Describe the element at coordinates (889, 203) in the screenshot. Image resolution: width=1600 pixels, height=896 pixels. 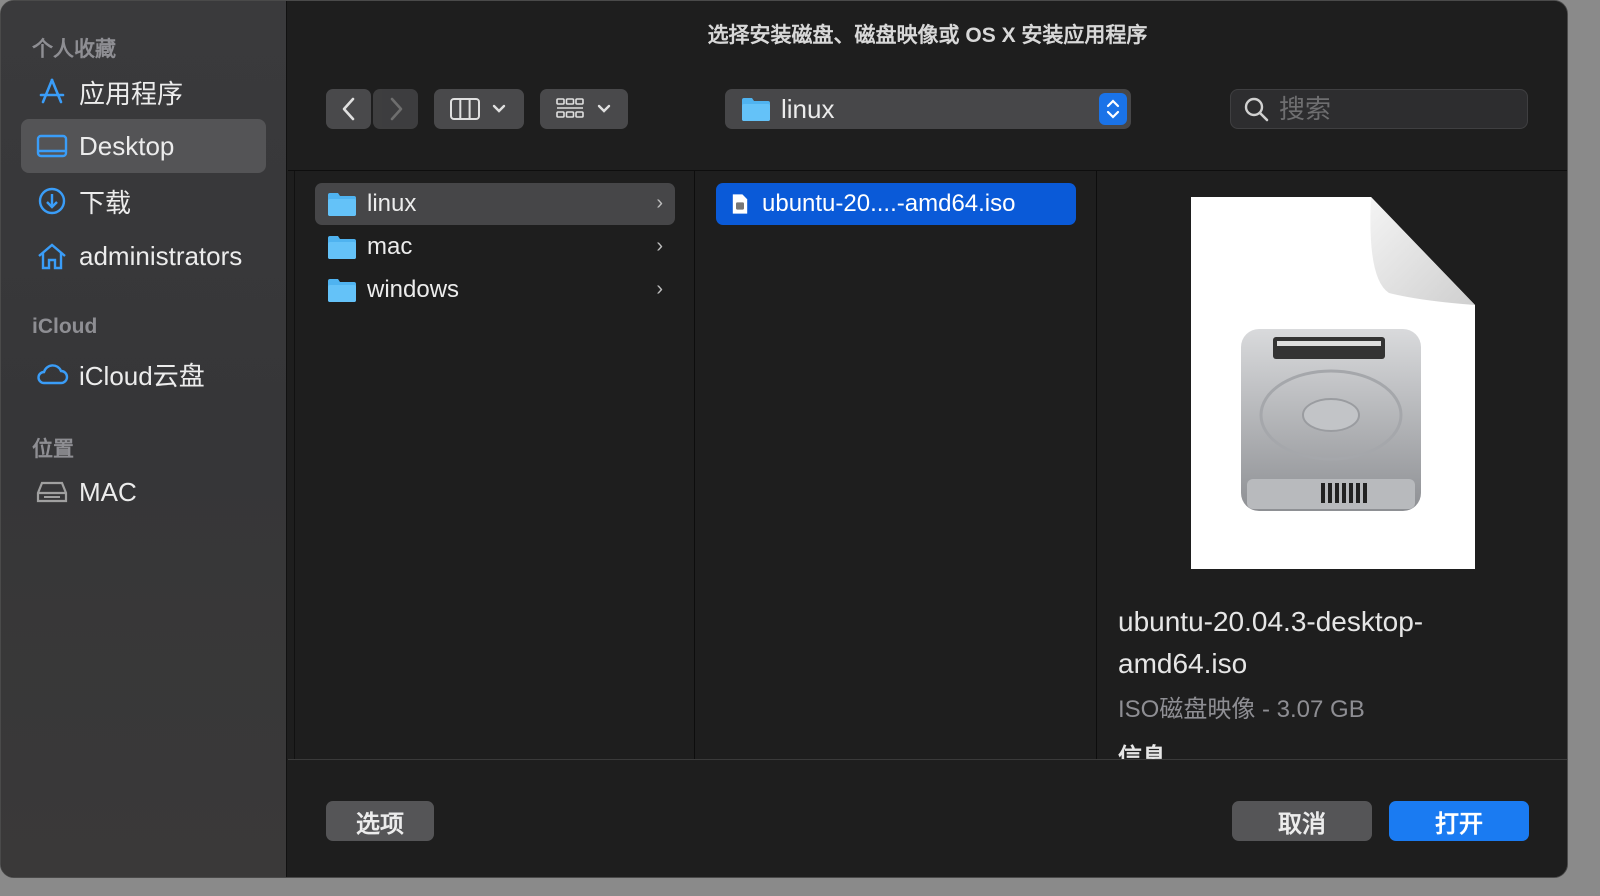
I see `list-item-label: ubuntu-20....-amd64.iso` at that location.